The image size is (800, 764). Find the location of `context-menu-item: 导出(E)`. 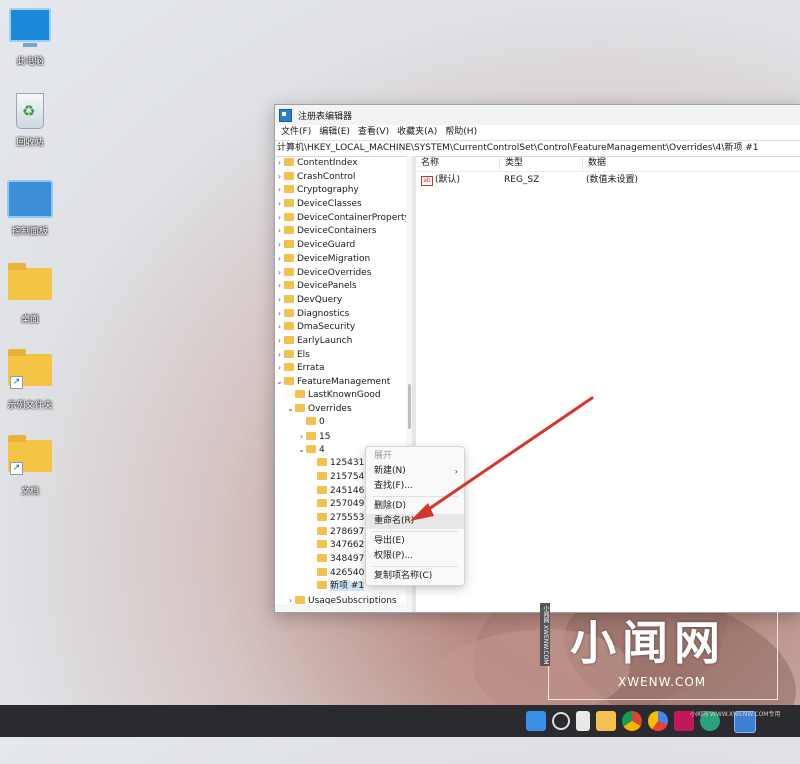

context-menu-item: 导出(E) is located at coordinates (415, 541).